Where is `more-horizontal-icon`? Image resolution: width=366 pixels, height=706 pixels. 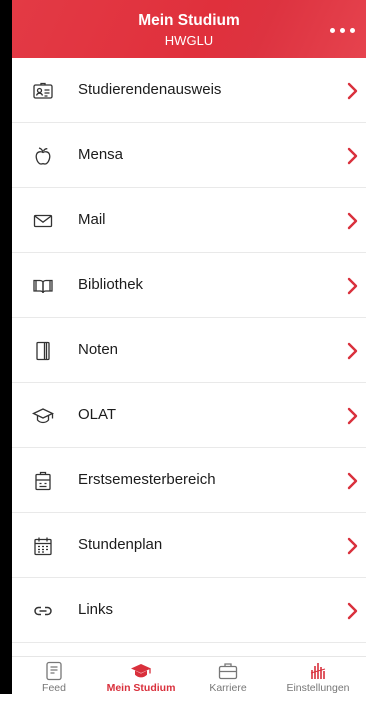
more-horizontal-icon is located at coordinates (343, 29).